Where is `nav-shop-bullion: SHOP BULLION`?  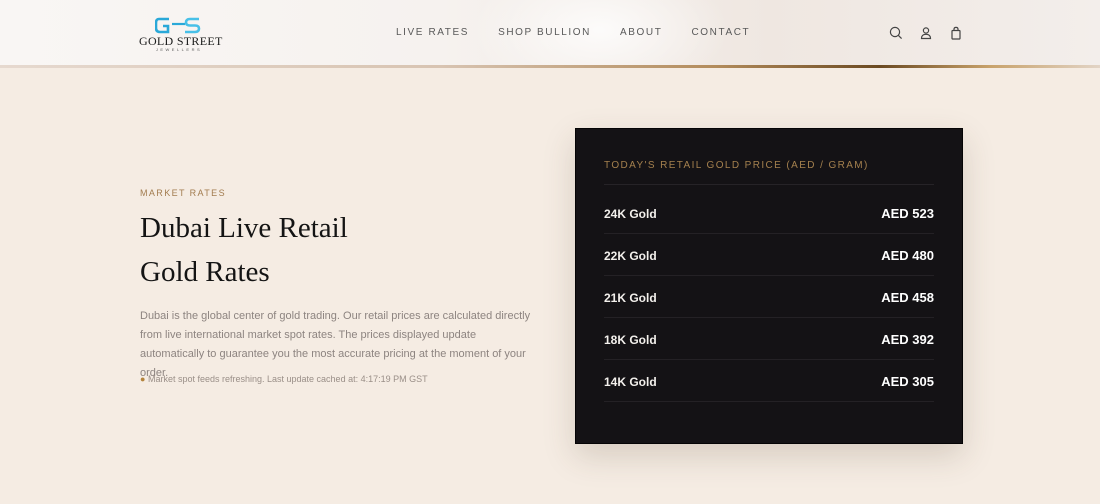 nav-shop-bullion: SHOP BULLION is located at coordinates (544, 32).